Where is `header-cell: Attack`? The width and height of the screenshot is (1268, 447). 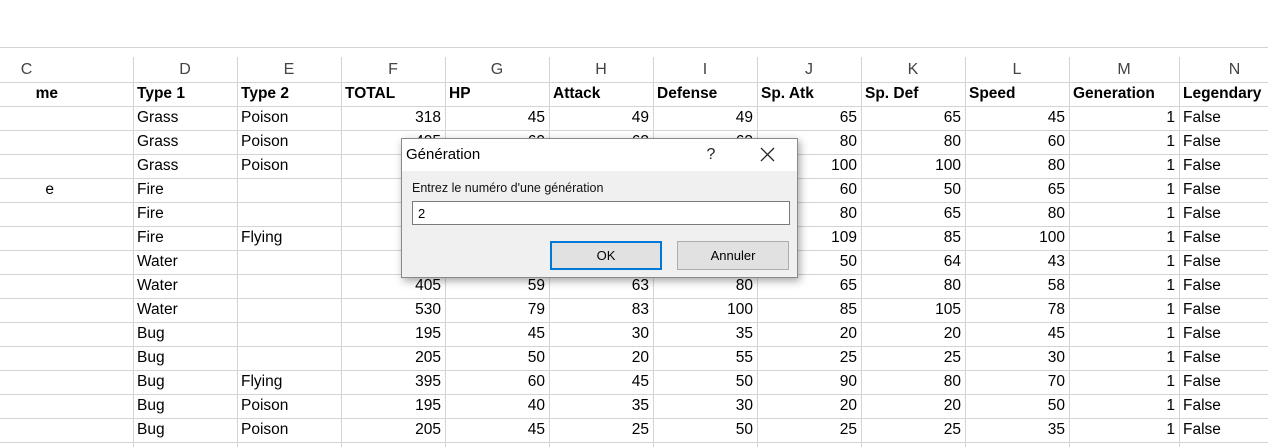
header-cell: Attack is located at coordinates (601, 94).